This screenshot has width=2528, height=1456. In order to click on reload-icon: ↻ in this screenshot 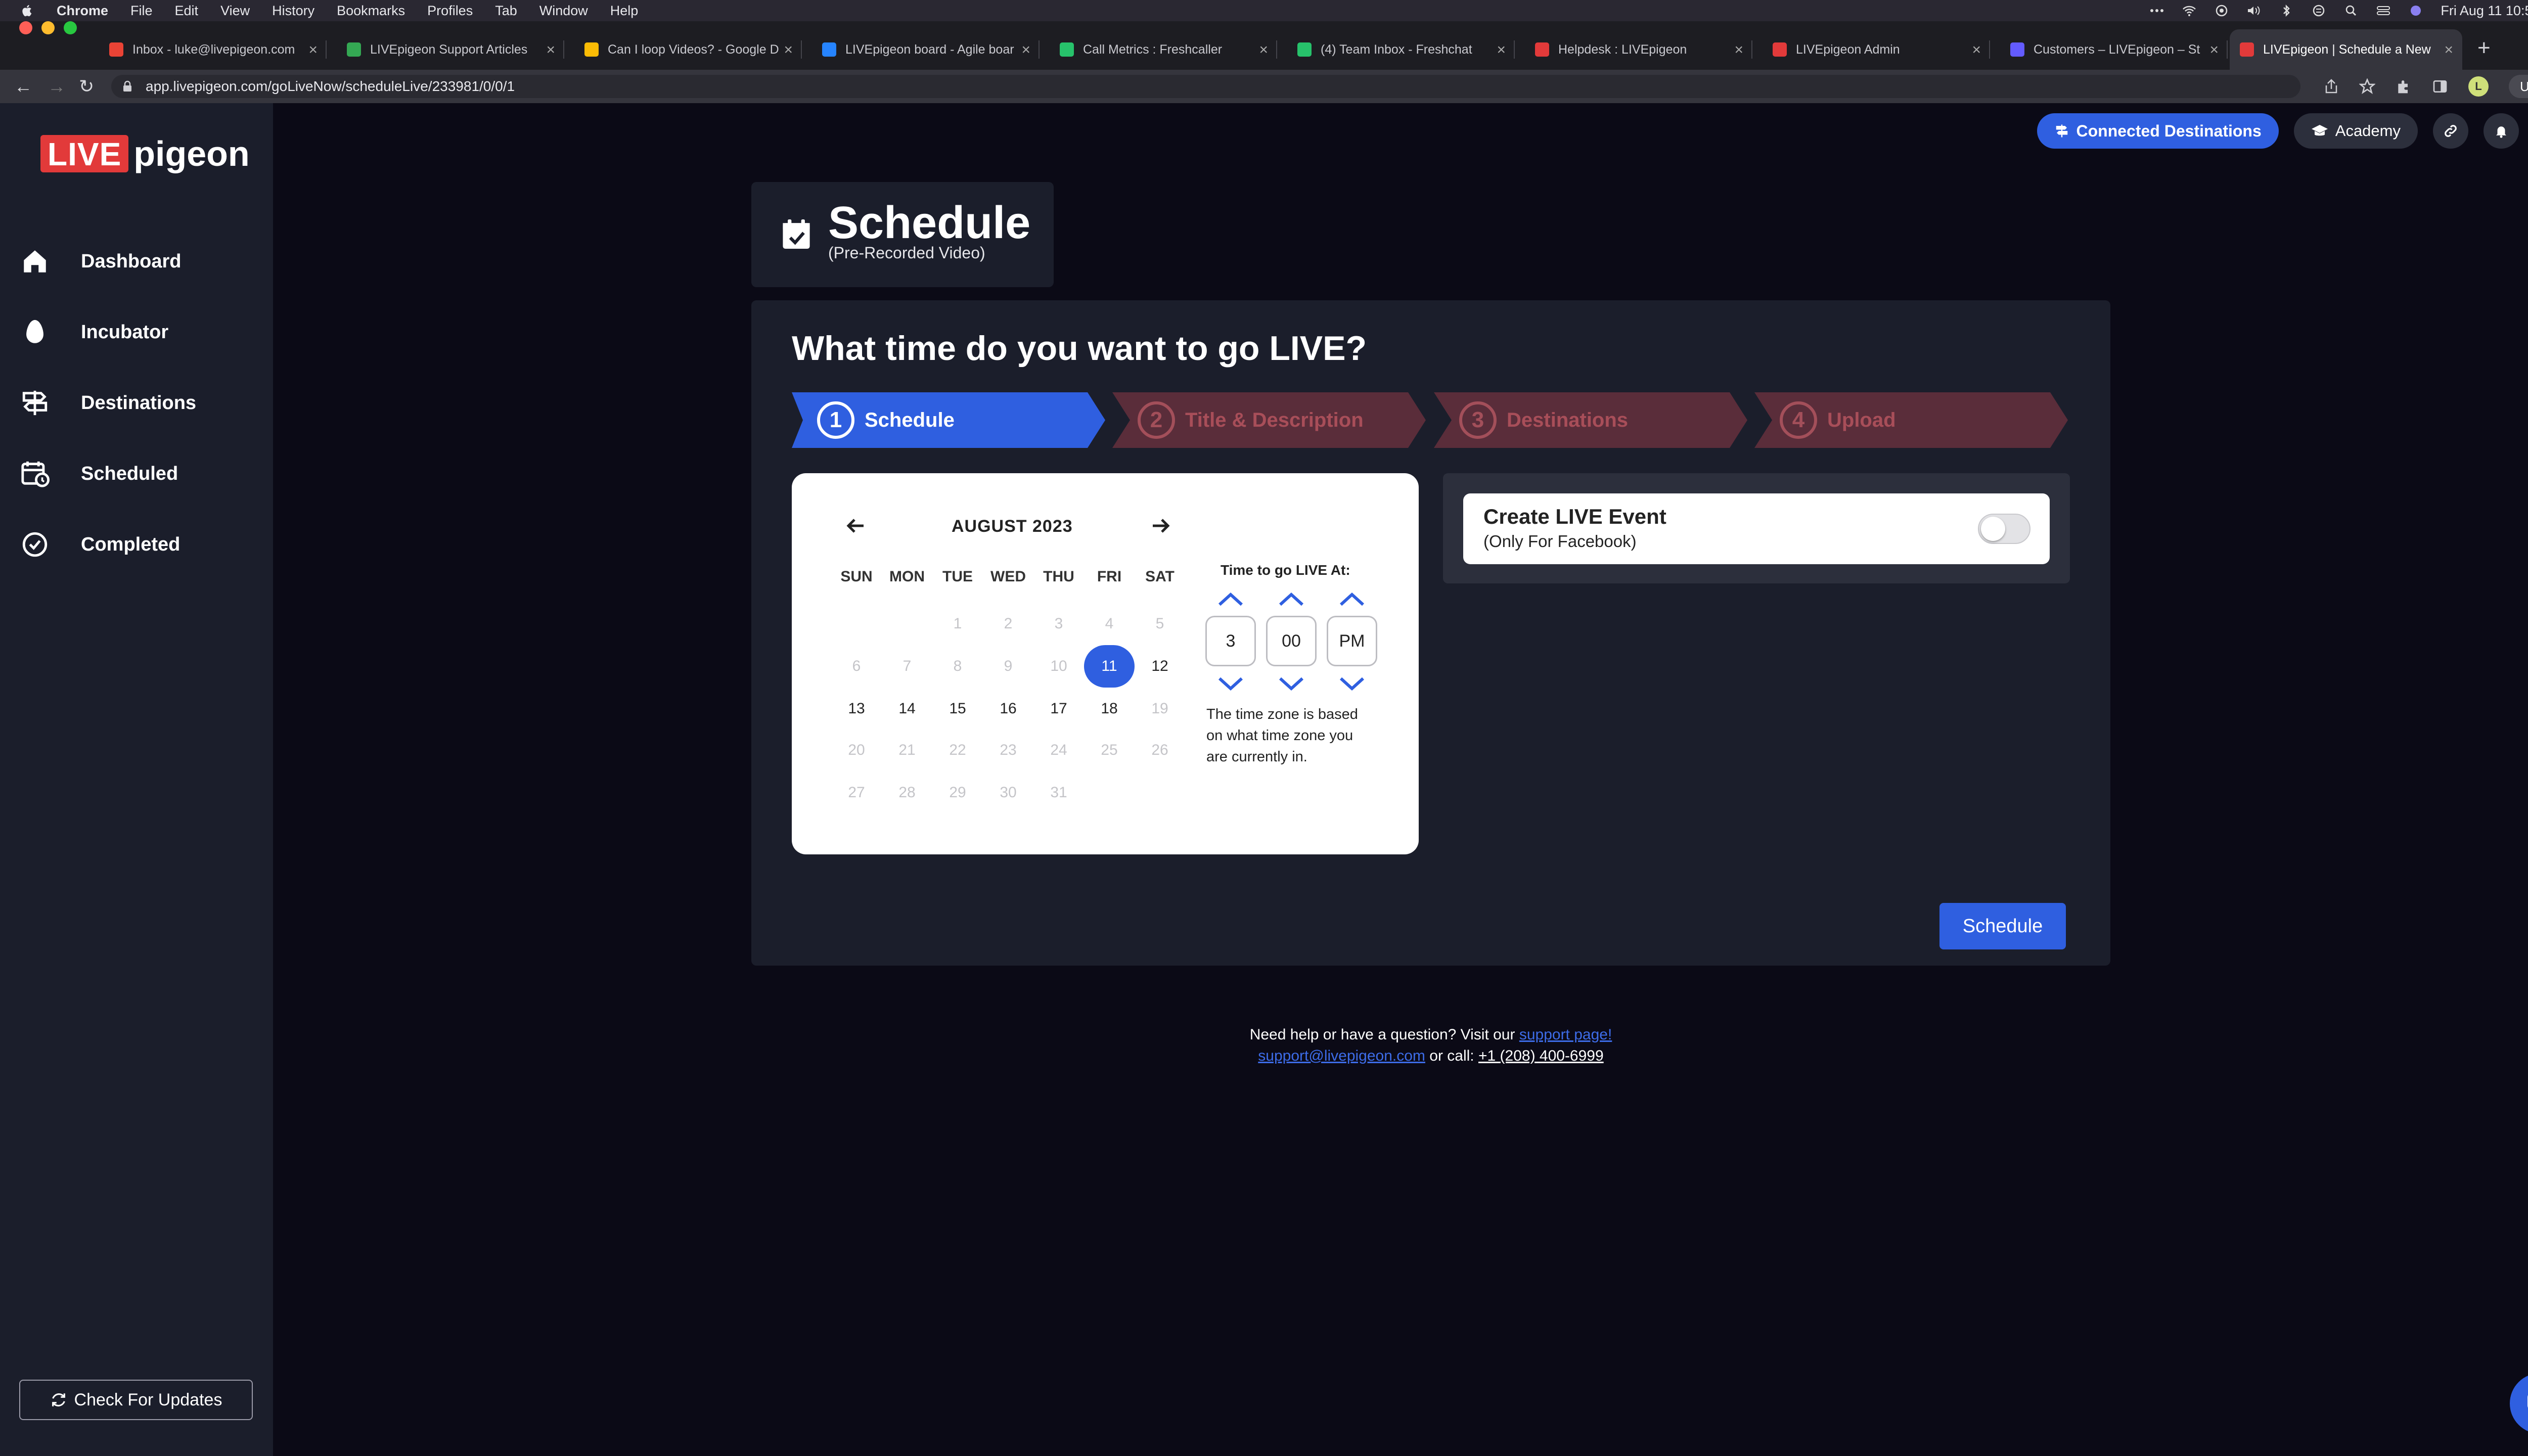, I will do `click(87, 86)`.